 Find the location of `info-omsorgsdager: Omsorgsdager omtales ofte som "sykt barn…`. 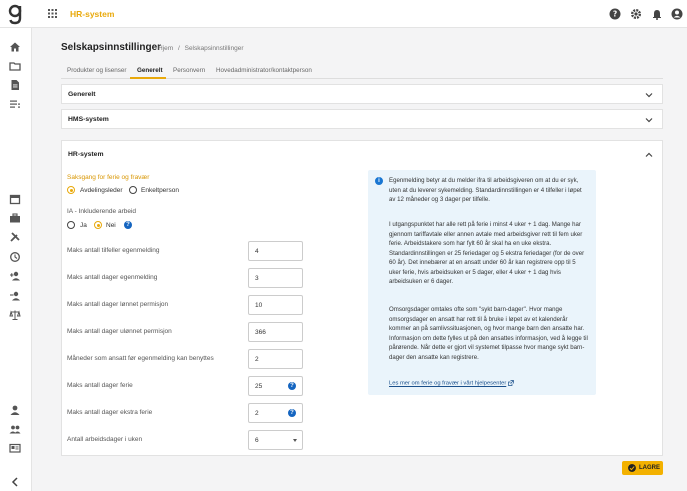

info-omsorgsdager: Omsorgsdager omtales ofte som "sykt barn… is located at coordinates (488, 333).